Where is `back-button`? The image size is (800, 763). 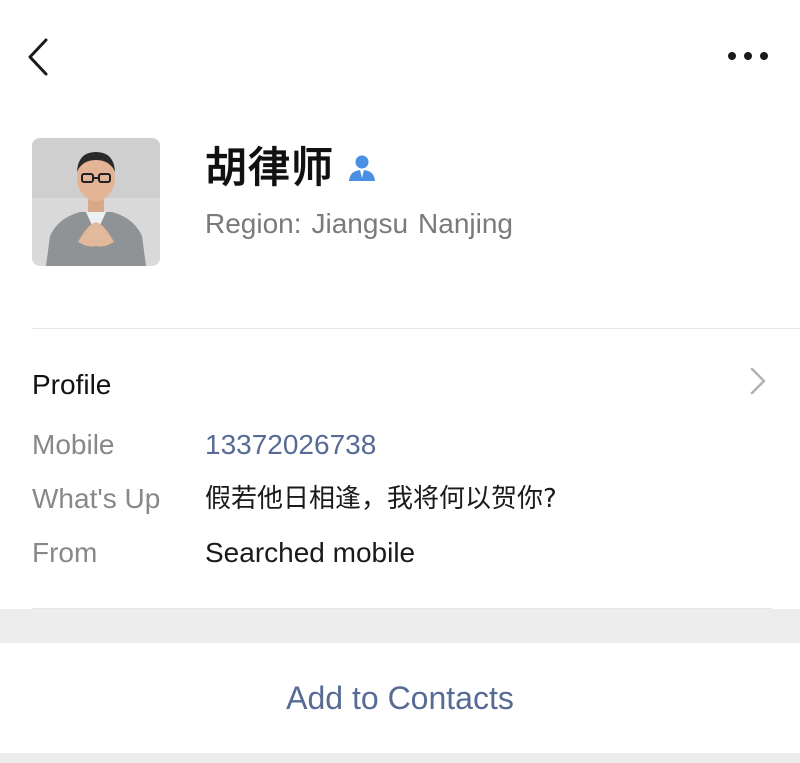
back-button is located at coordinates (42, 57).